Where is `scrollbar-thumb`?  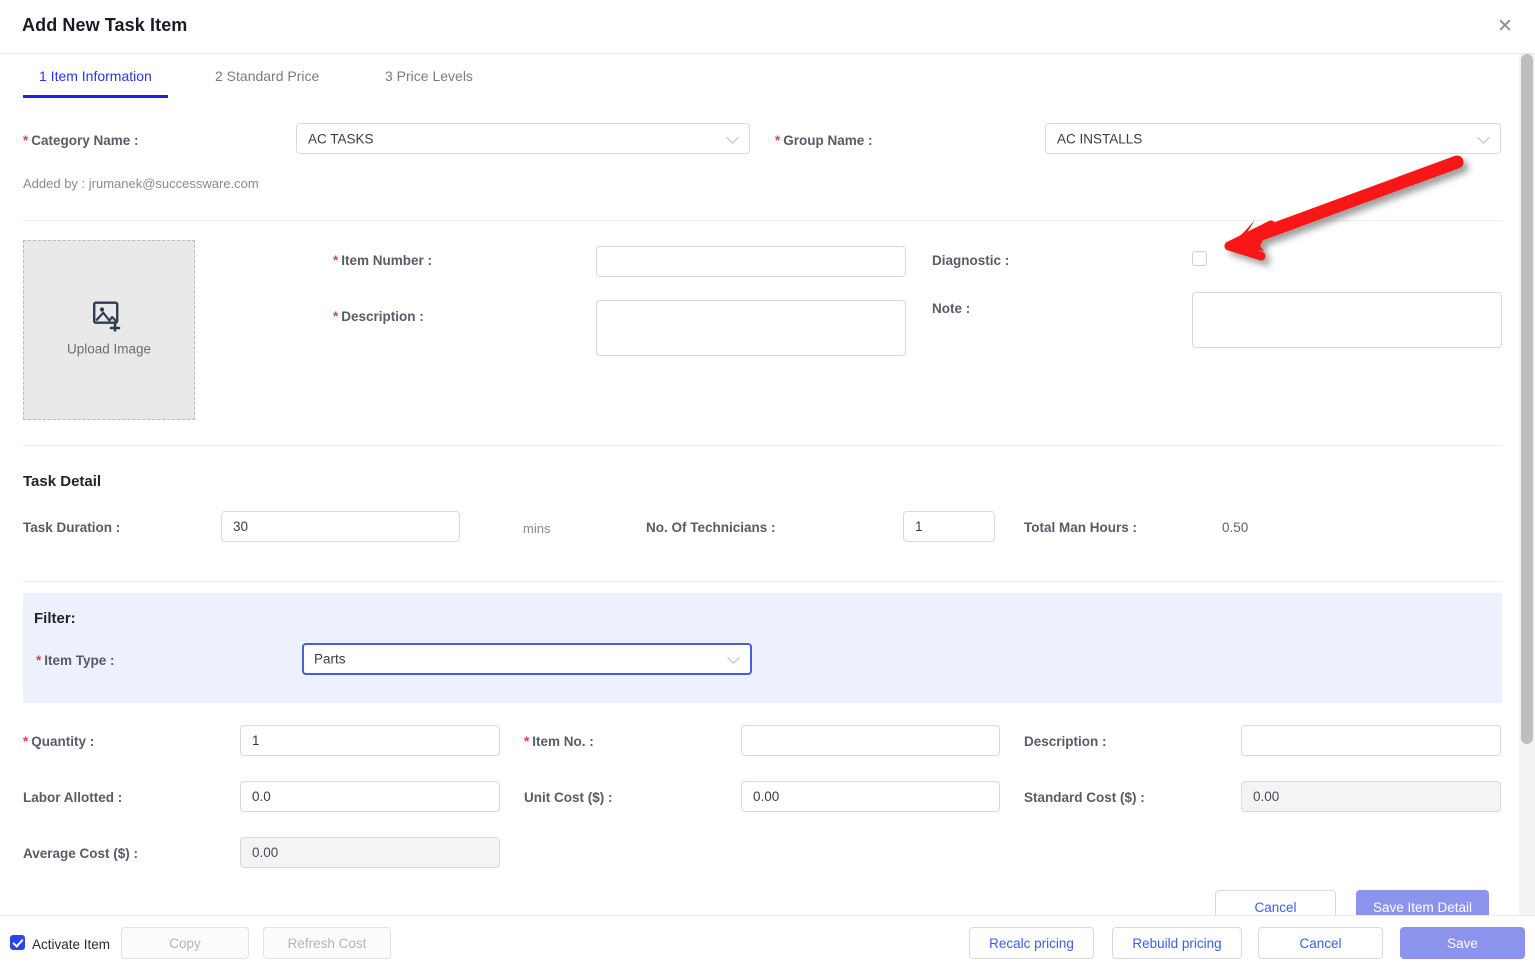
scrollbar-thumb is located at coordinates (1527, 399).